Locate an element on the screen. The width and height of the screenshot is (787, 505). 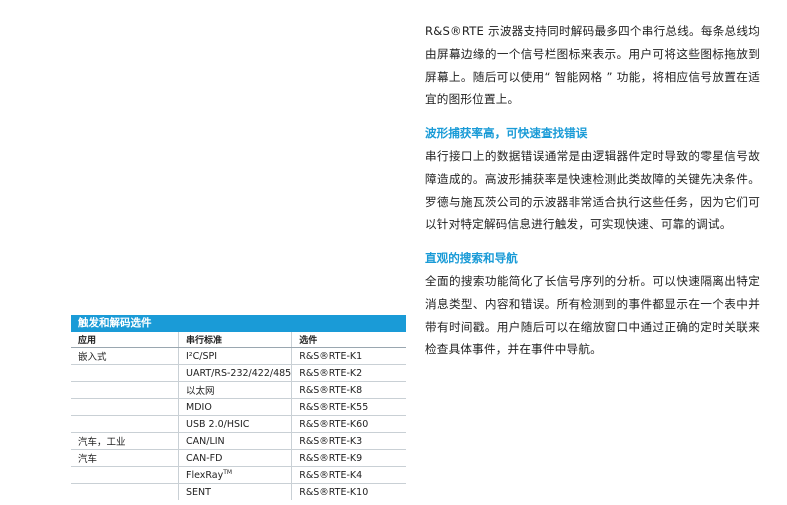
section-heading-capture-rate: 波形捕获率高，可快速查找错误 is located at coordinates (506, 133).